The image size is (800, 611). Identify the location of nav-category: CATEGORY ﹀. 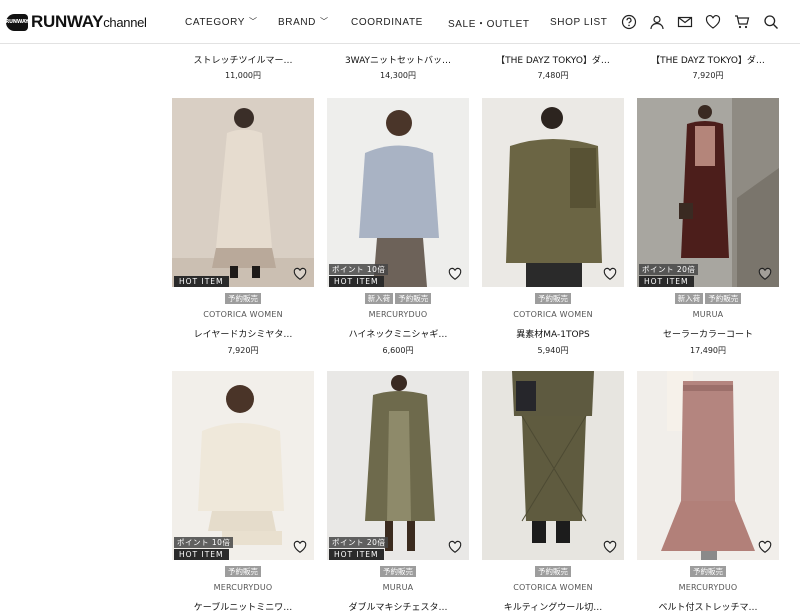
(221, 22).